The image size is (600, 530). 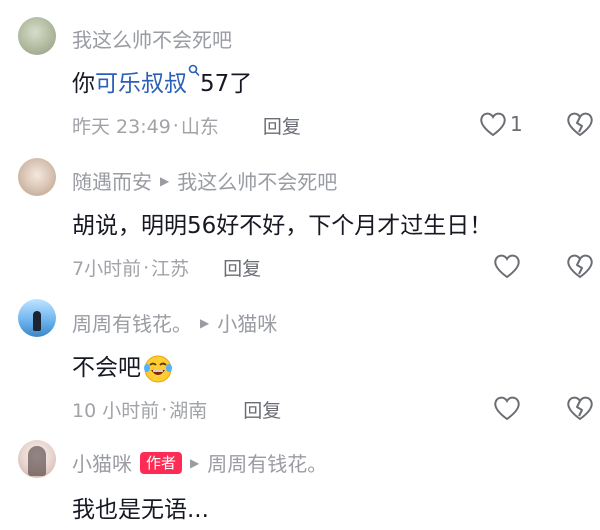 I want to click on comment-header: 我这么帅不会死吧, so click(x=152, y=38).